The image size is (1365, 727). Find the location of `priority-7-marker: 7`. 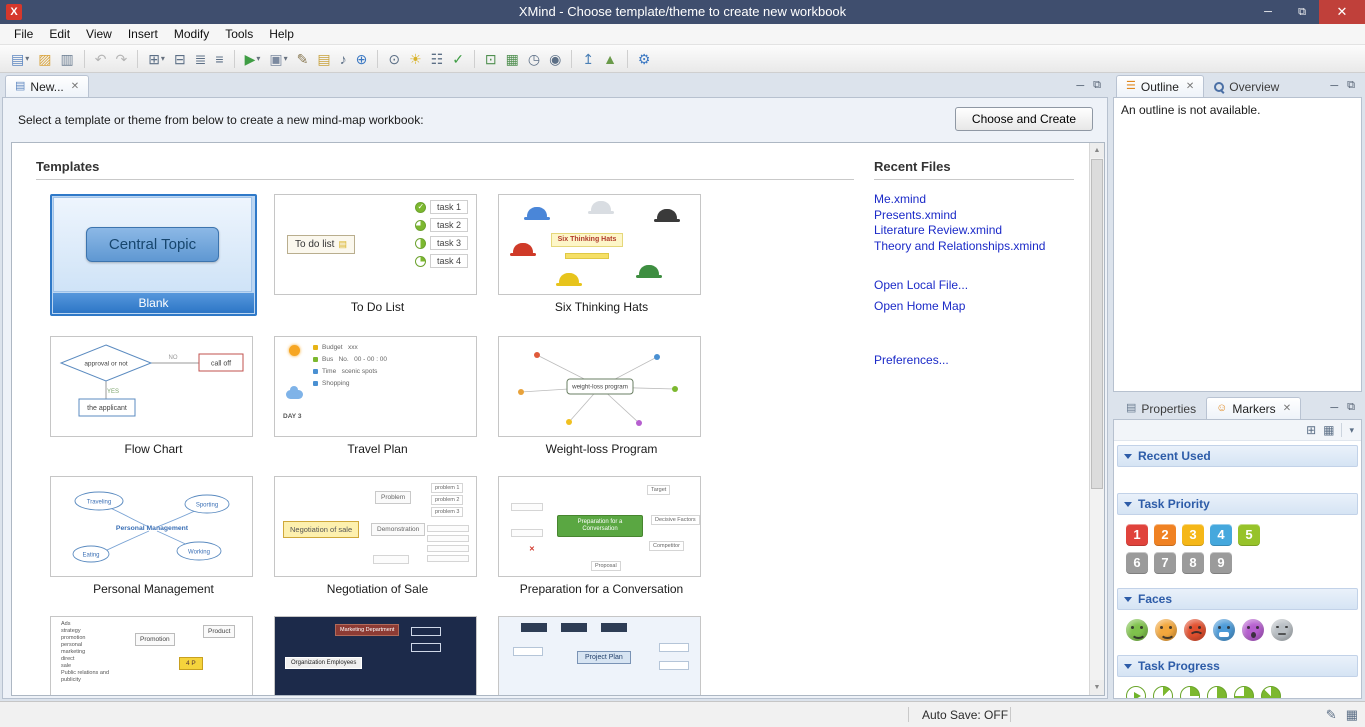

priority-7-marker: 7 is located at coordinates (1165, 563).